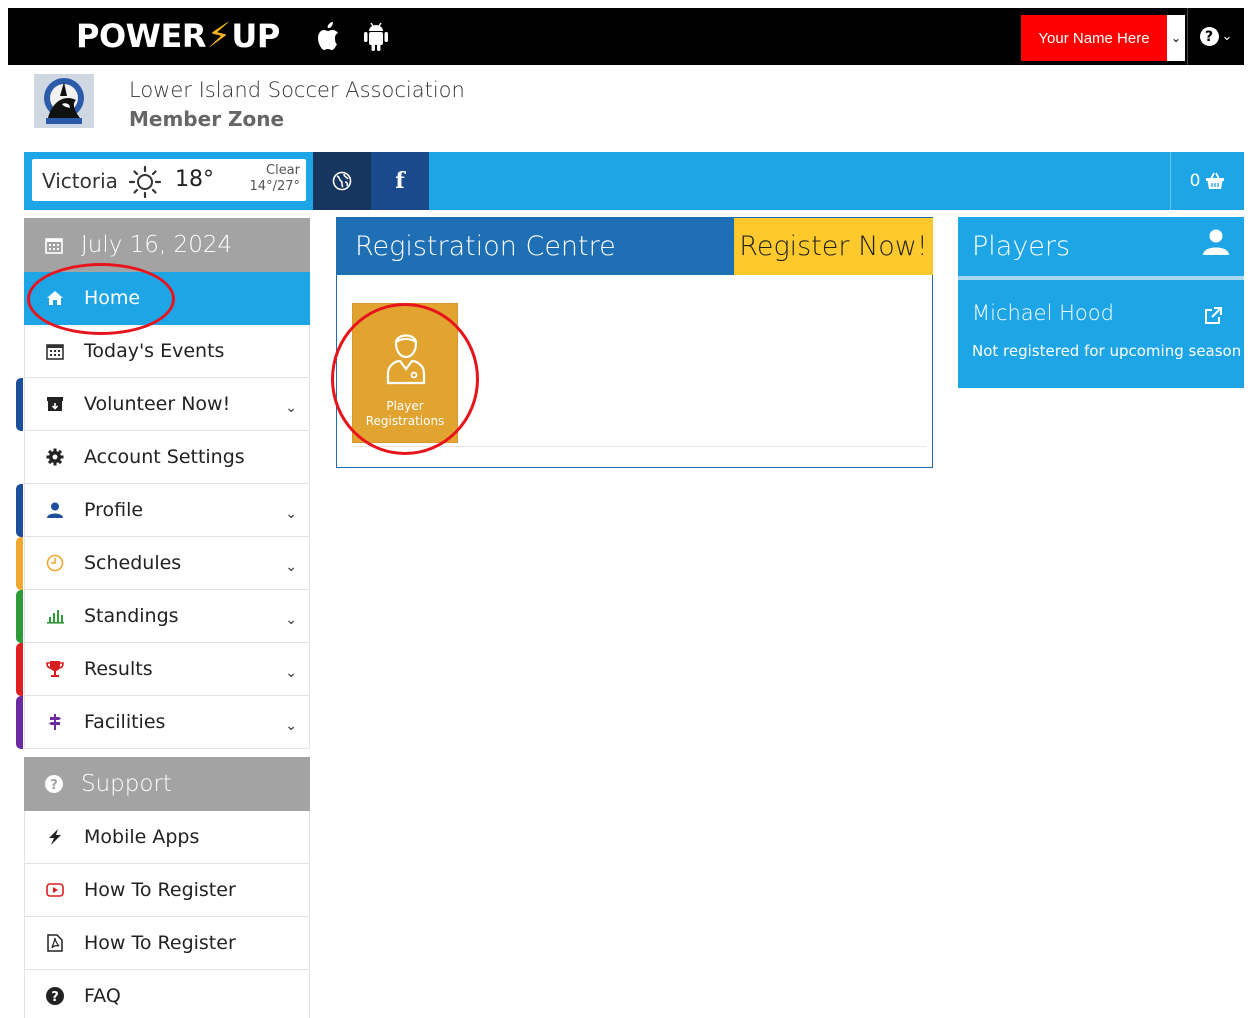 This screenshot has height=1018, width=1252. I want to click on weather-city: Victoria, so click(80, 181).